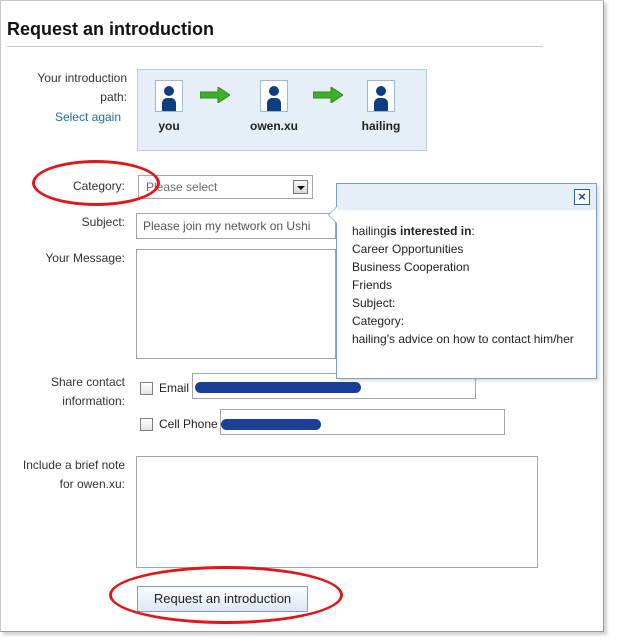  I want to click on chevron-down-icon, so click(300, 187).